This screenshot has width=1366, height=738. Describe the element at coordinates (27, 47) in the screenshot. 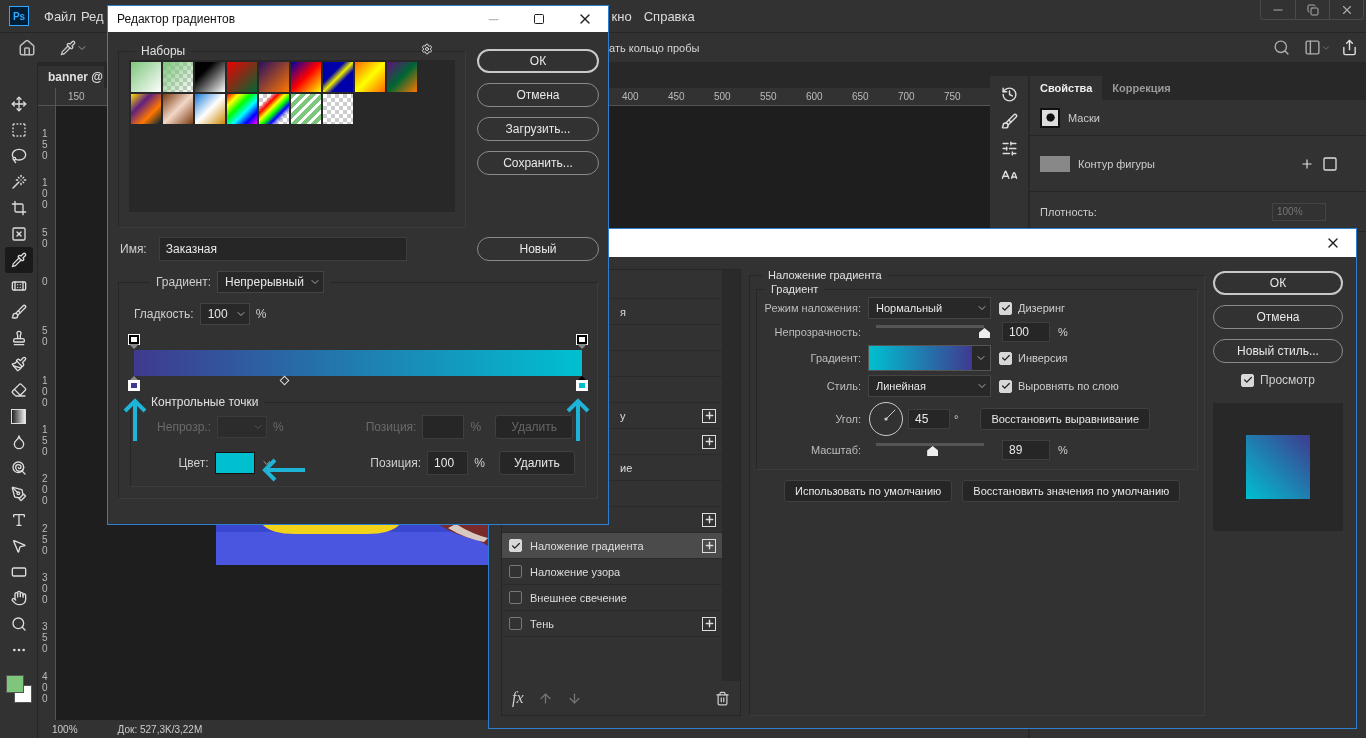

I see `home-icon` at that location.